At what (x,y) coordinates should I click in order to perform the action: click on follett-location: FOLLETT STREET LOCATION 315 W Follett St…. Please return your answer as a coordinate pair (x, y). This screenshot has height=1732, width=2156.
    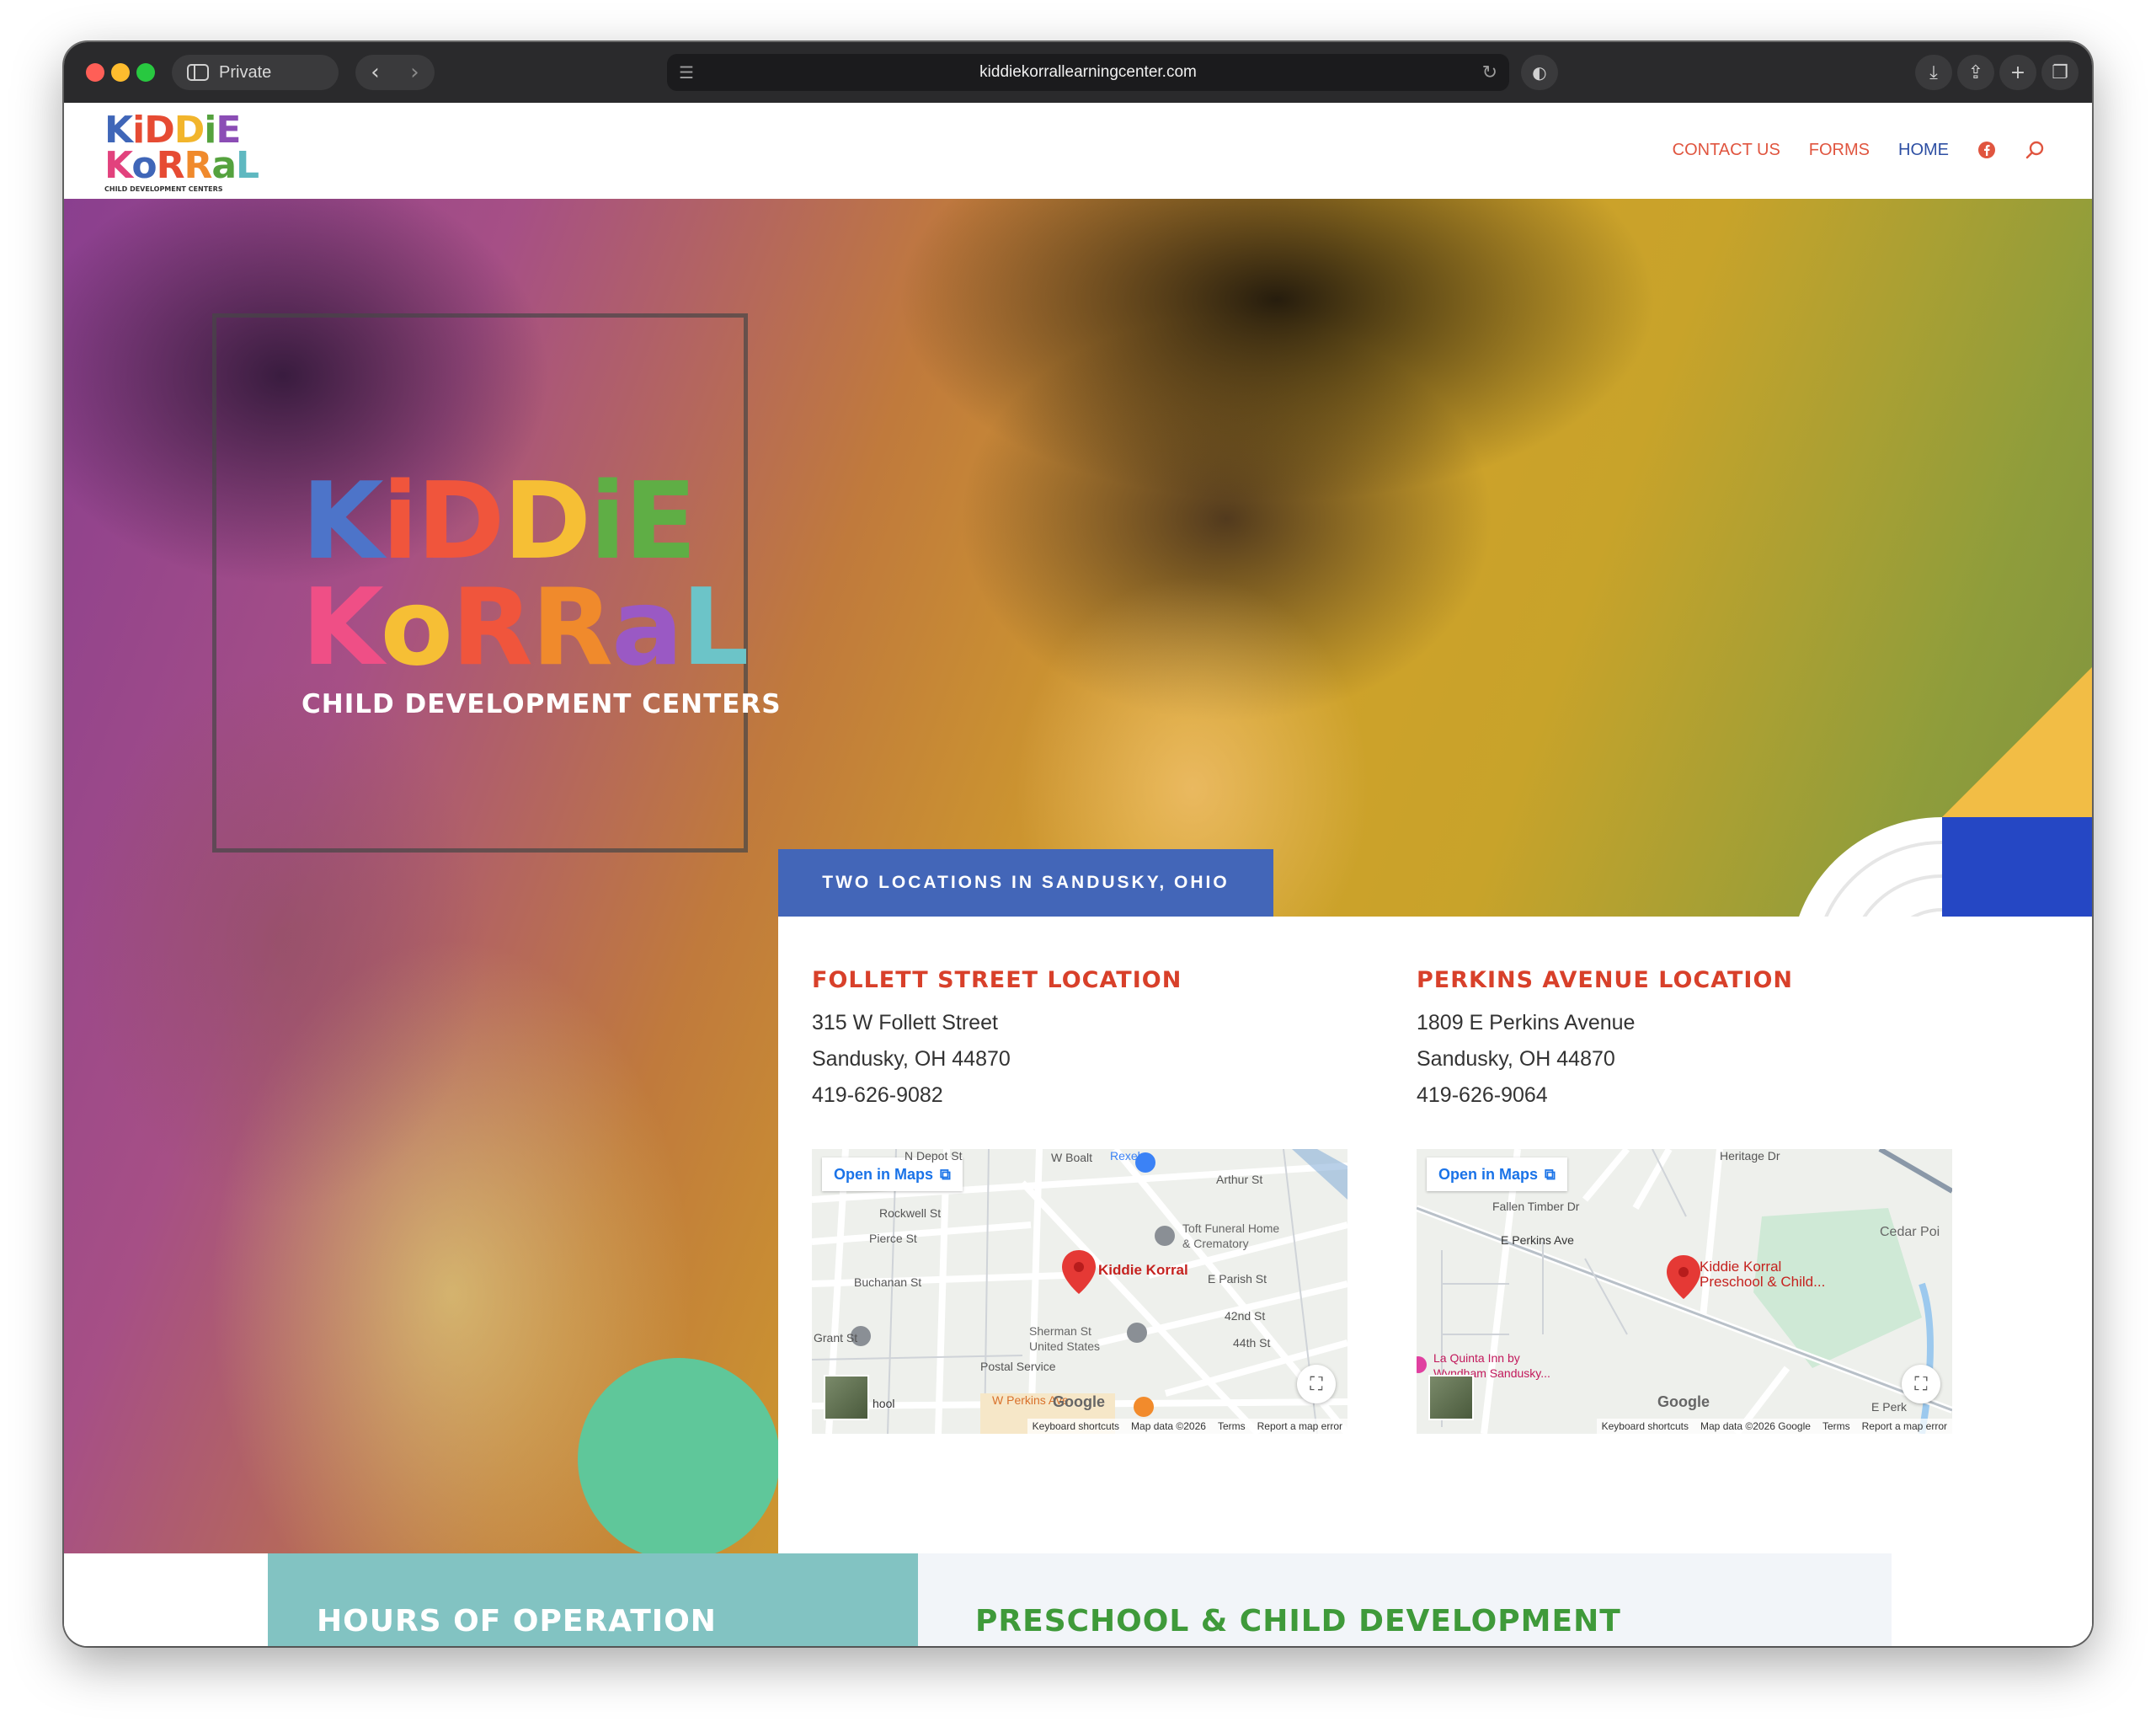
    Looking at the image, I should click on (1081, 1040).